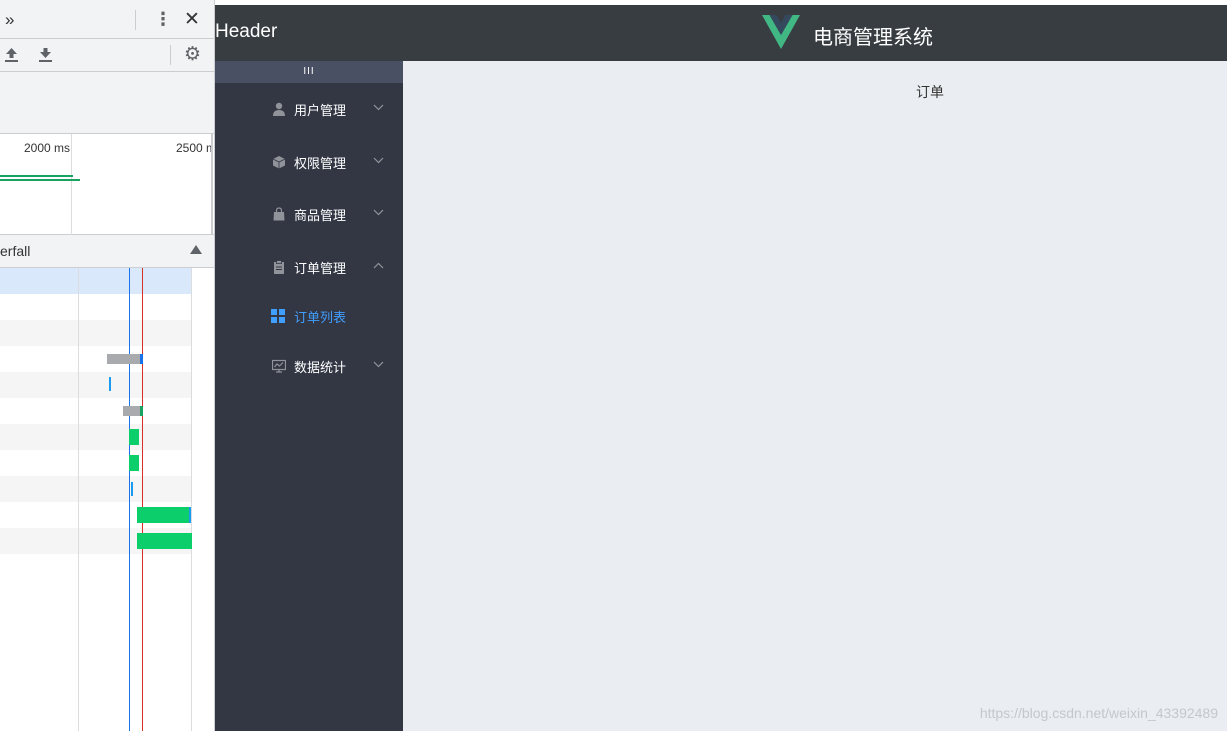  Describe the element at coordinates (246, 31) in the screenshot. I see `header-placeholder-text: Header` at that location.